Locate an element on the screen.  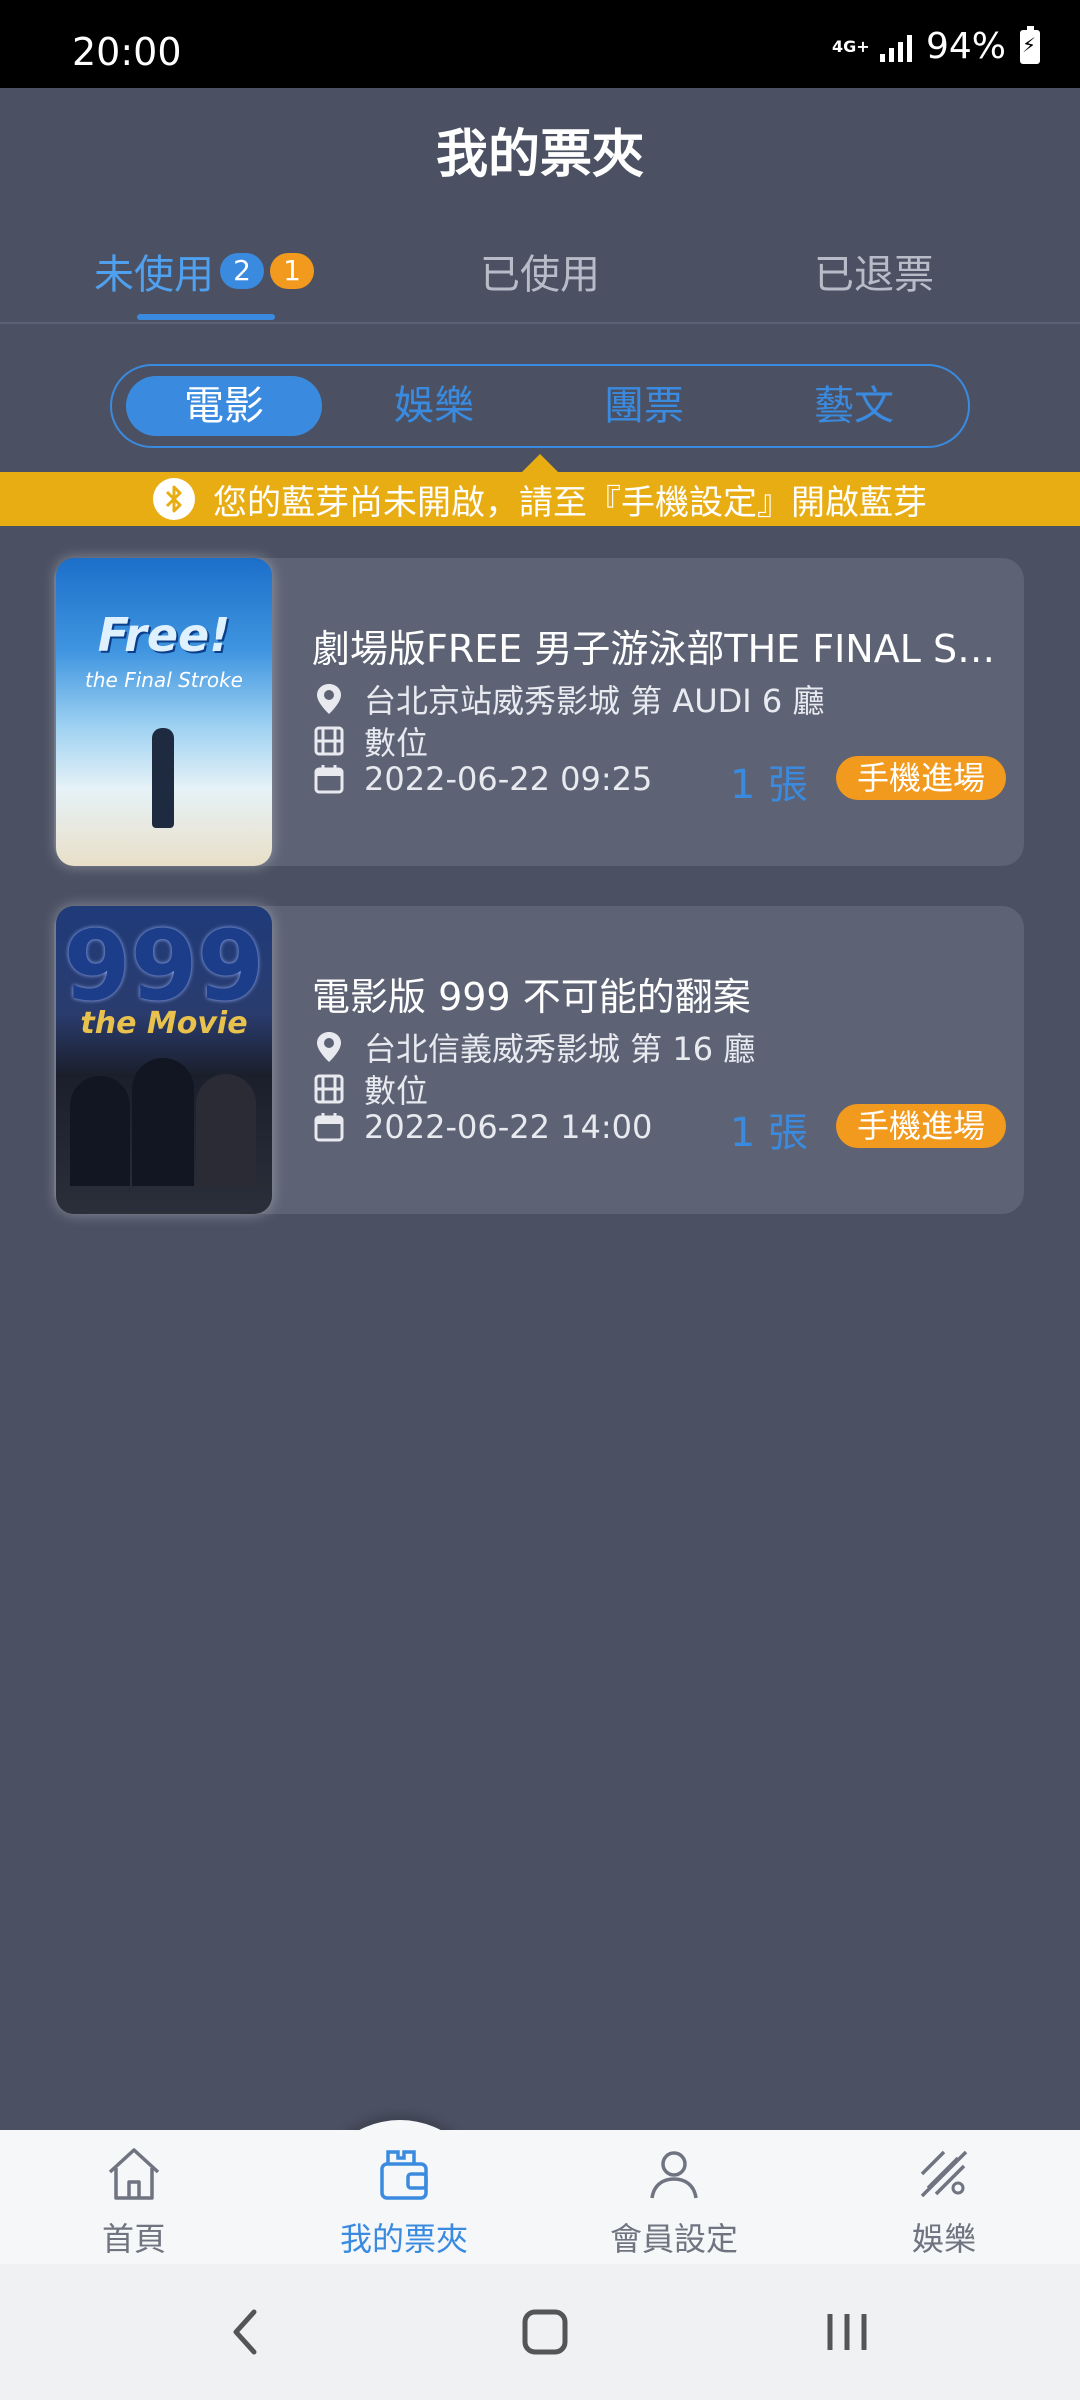
movie-title: 電影版 999 不可能的翻案 is located at coordinates (531, 997).